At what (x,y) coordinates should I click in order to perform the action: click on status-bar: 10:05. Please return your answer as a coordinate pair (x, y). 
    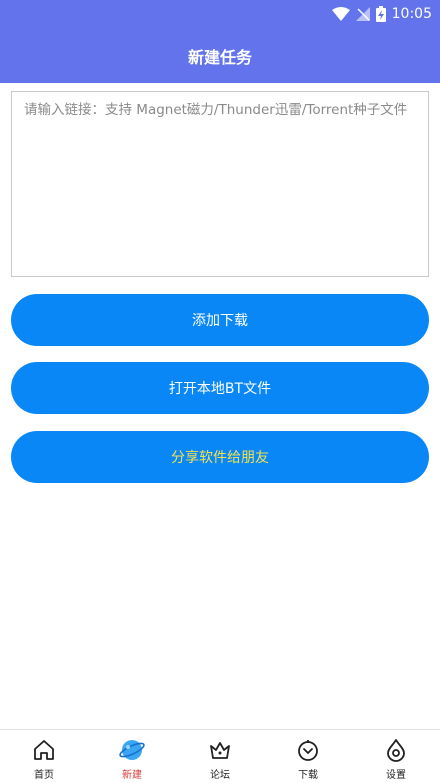
    Looking at the image, I should click on (381, 14).